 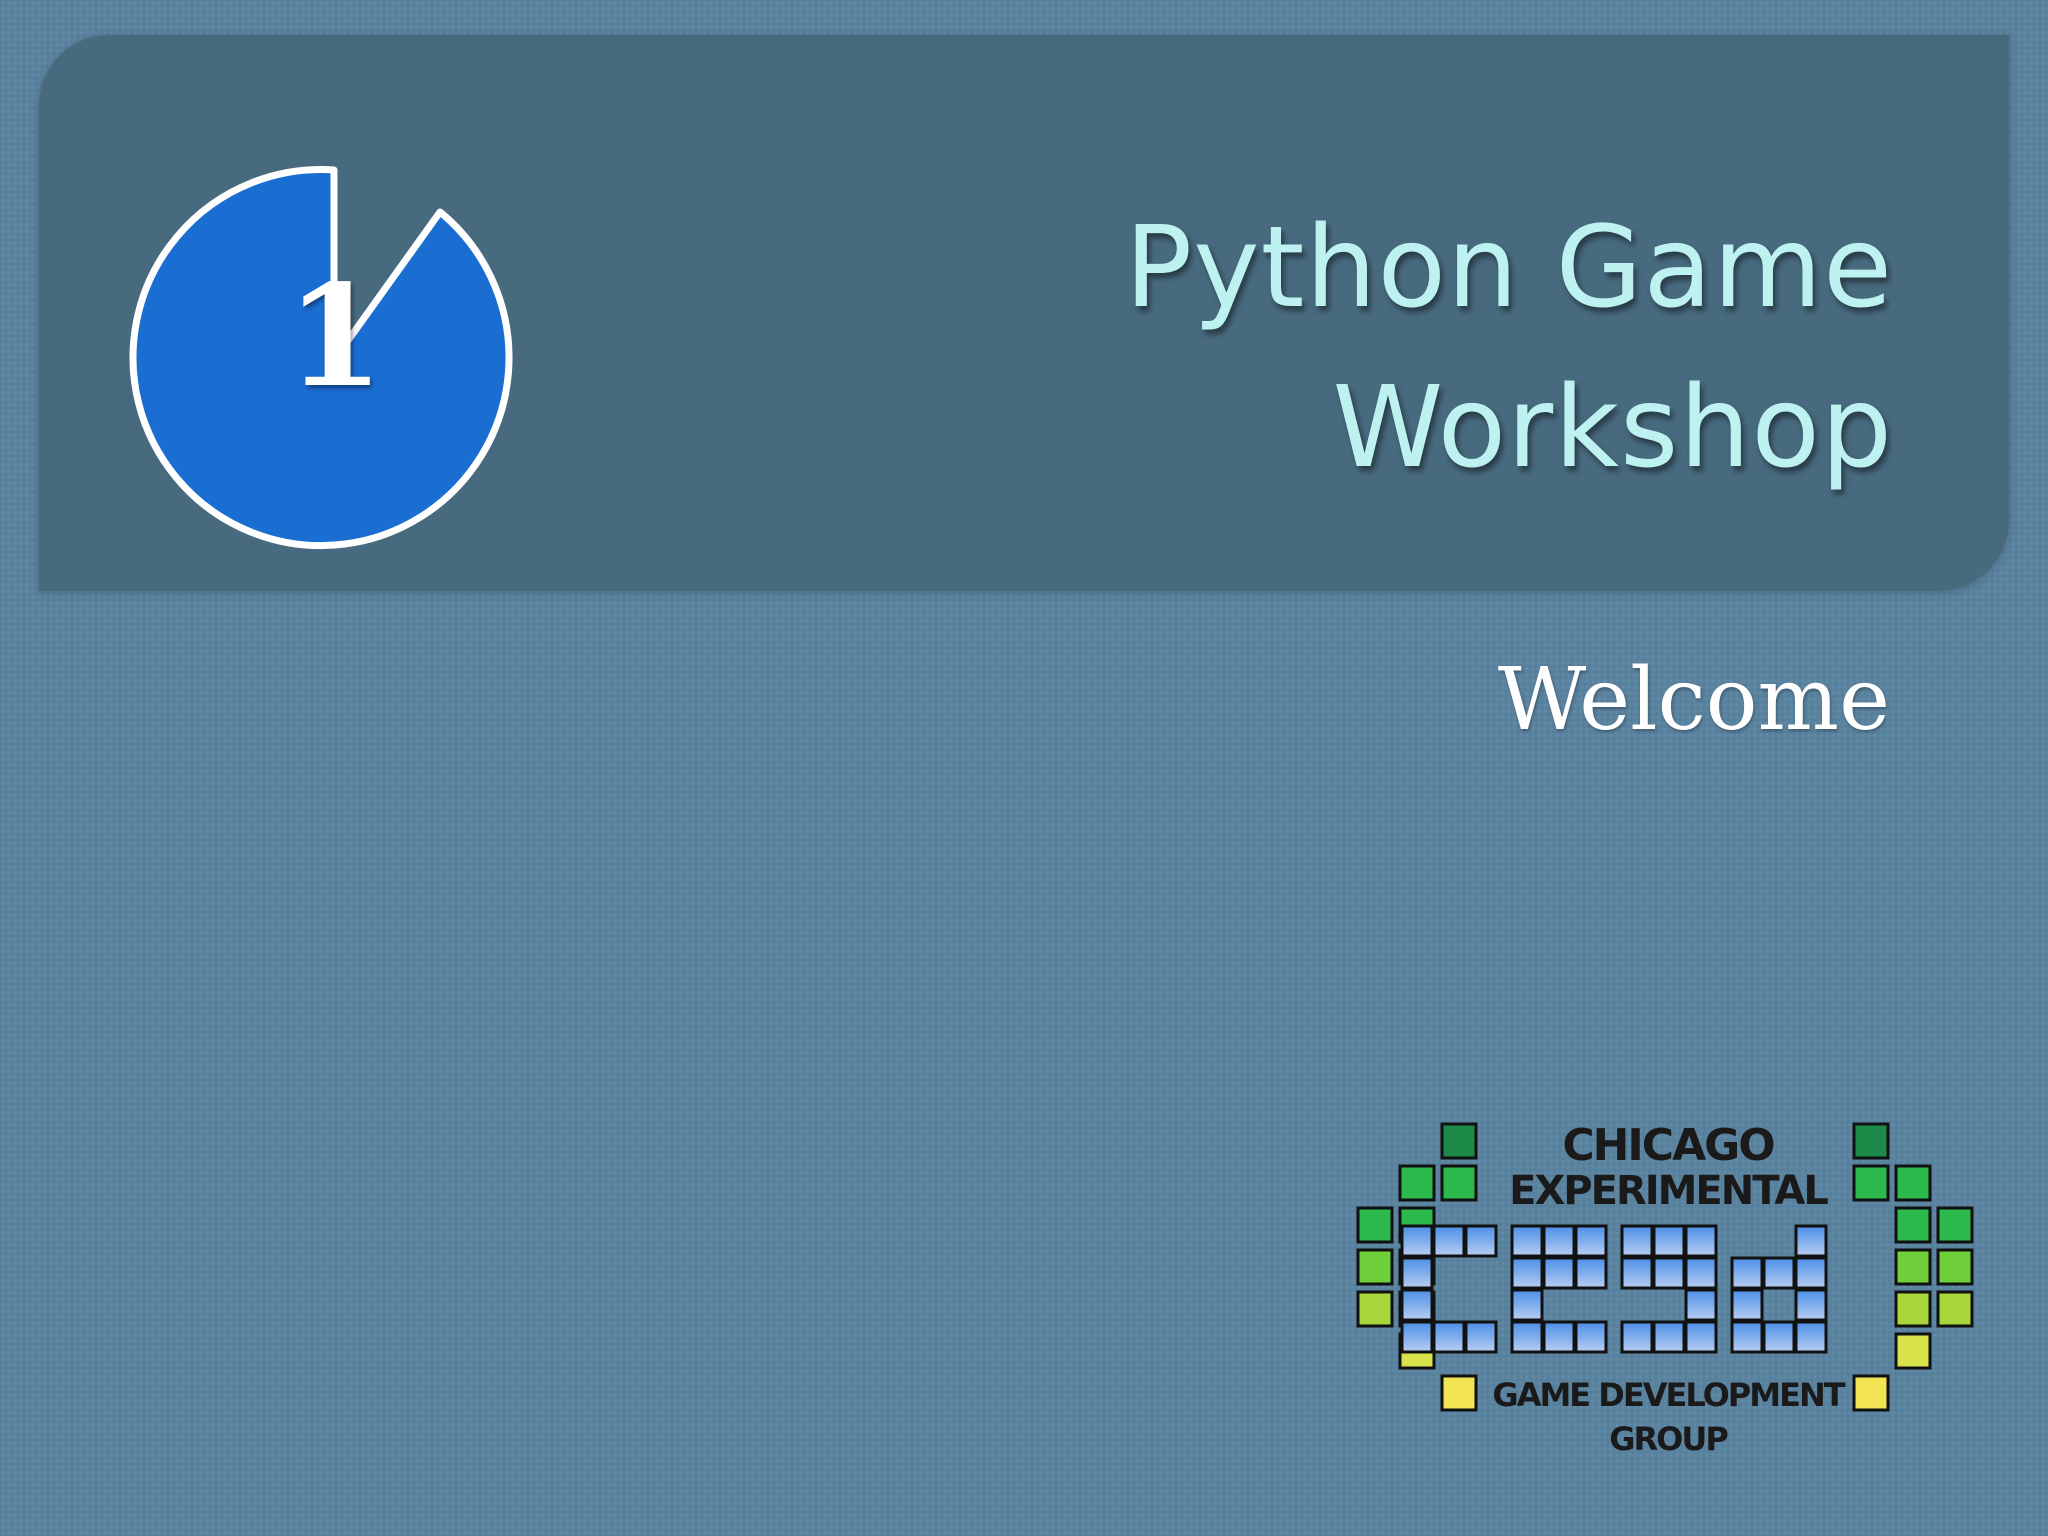 I want to click on title-line-1: Python Game, so click(x=1508, y=268).